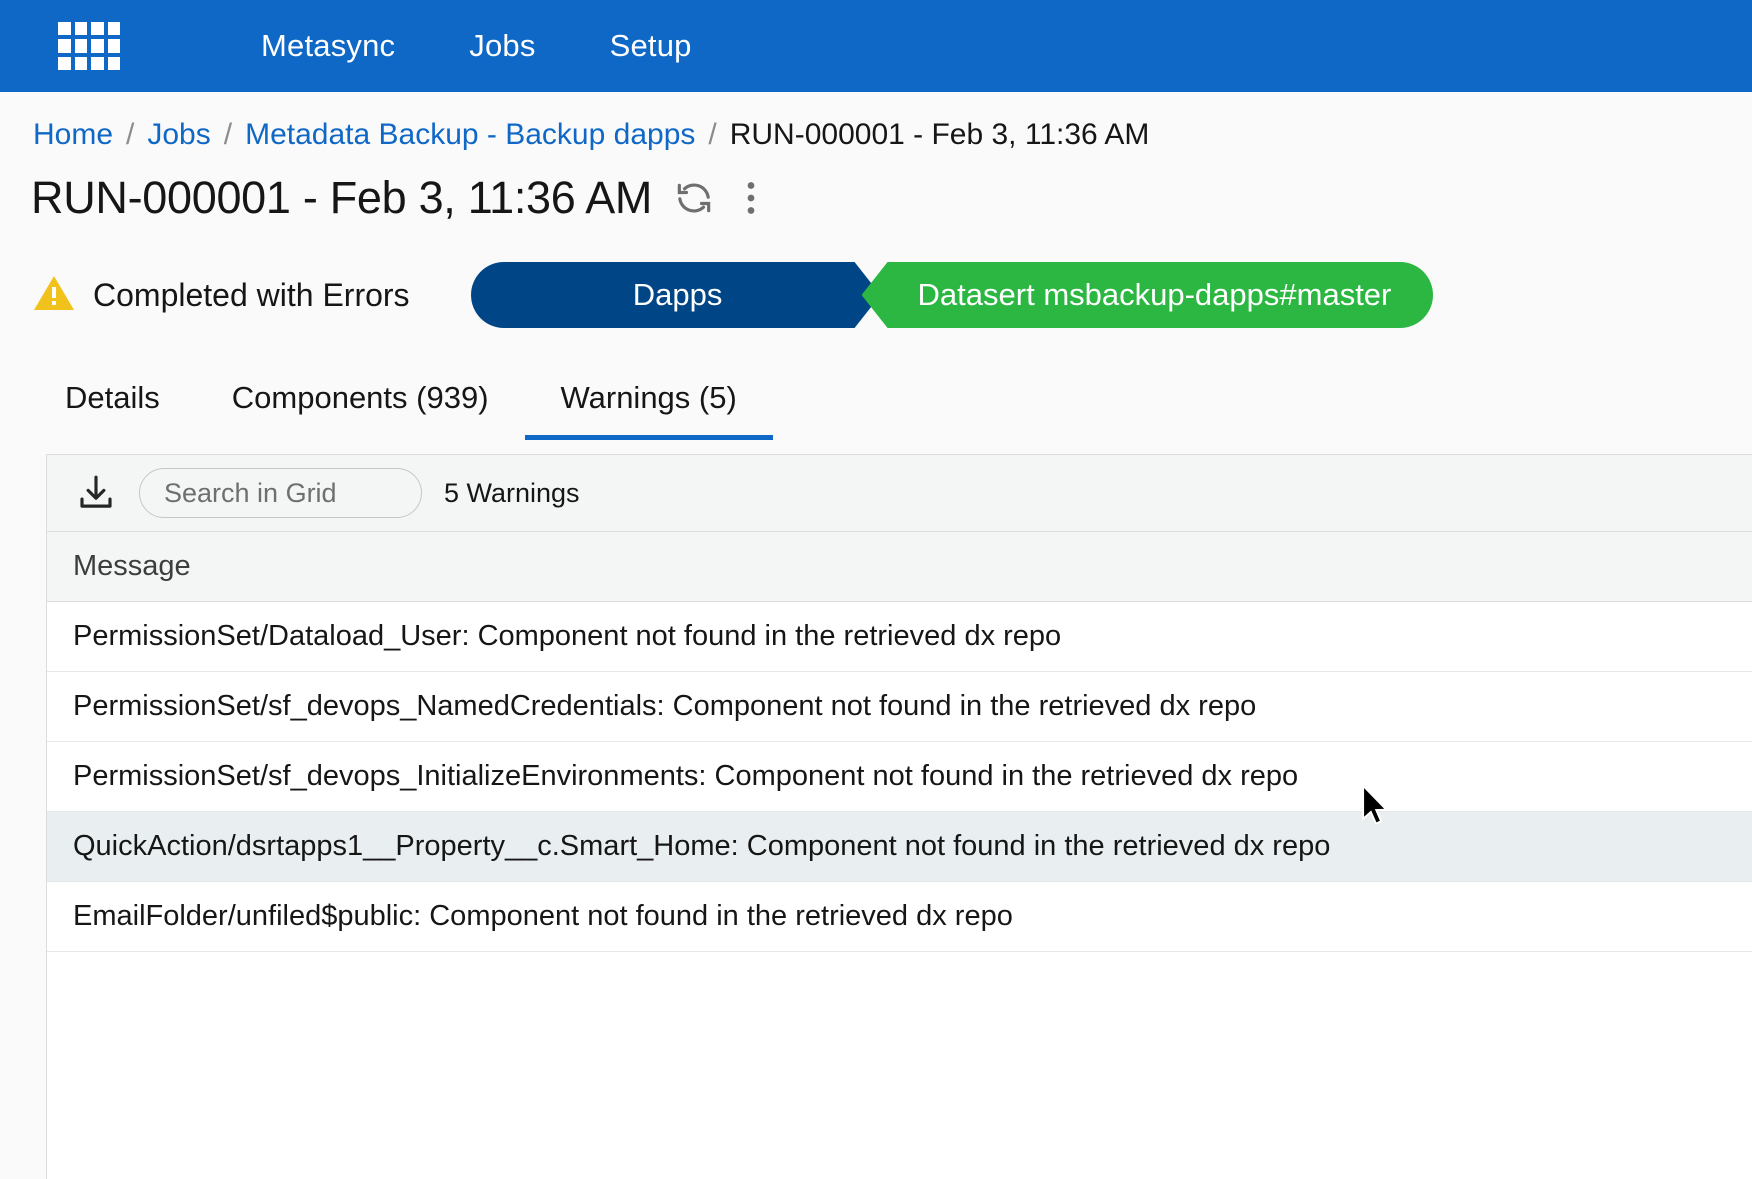 This screenshot has width=1752, height=1179. What do you see at coordinates (939, 134) in the screenshot?
I see `breadcrumb-item-current: RUN-000001 - Feb 3, 11:36 AM` at bounding box center [939, 134].